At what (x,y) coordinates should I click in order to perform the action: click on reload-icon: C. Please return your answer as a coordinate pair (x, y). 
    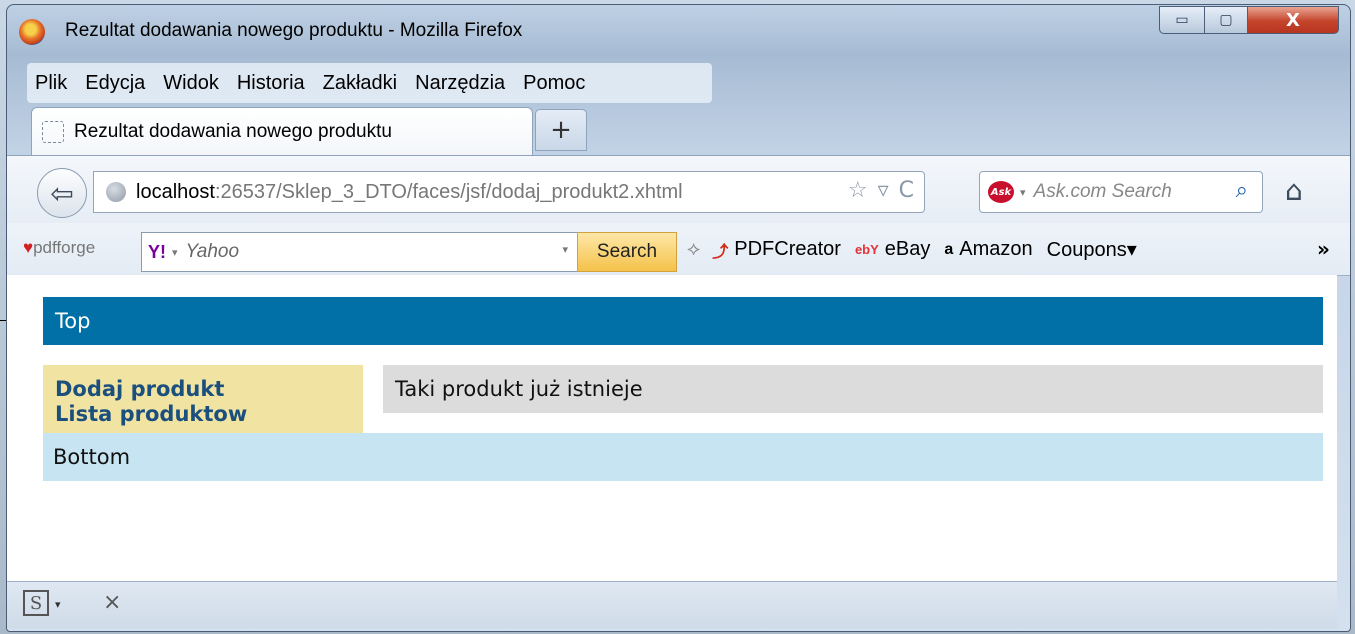
    Looking at the image, I should click on (906, 190).